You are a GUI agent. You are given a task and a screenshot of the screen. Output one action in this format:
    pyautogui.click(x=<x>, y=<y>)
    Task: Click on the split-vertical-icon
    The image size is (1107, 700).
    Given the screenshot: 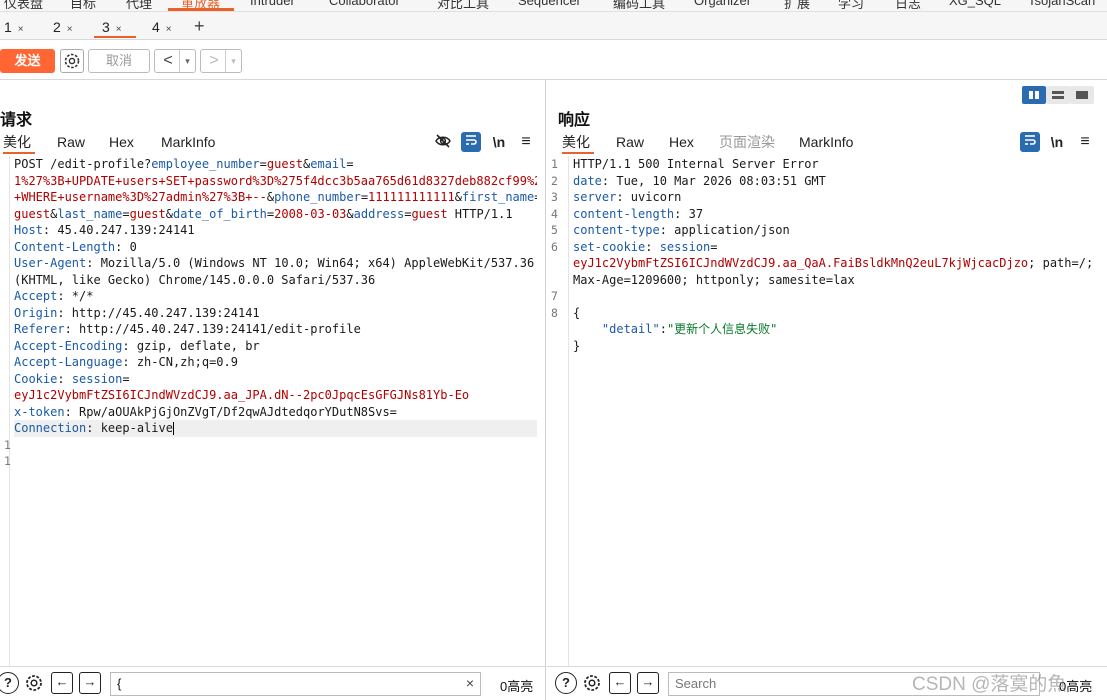 What is the action you would take?
    pyautogui.click(x=1034, y=95)
    